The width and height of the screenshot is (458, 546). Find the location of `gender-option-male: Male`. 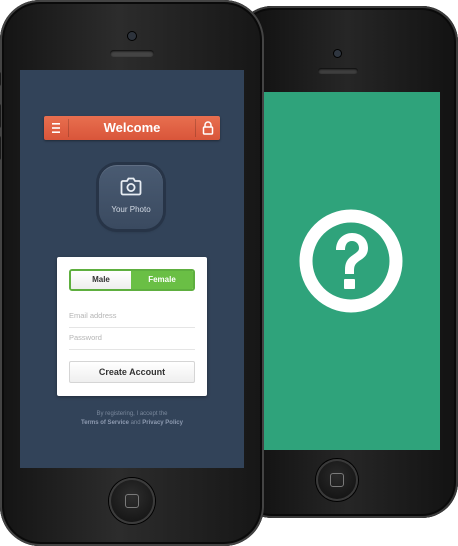

gender-option-male: Male is located at coordinates (101, 280).